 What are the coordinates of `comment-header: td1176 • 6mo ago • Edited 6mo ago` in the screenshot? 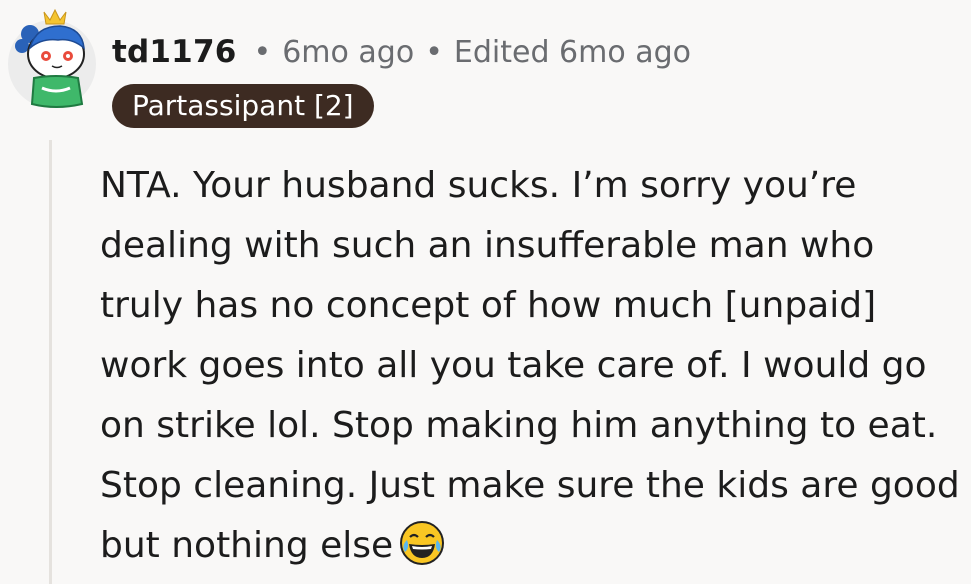 It's located at (401, 52).